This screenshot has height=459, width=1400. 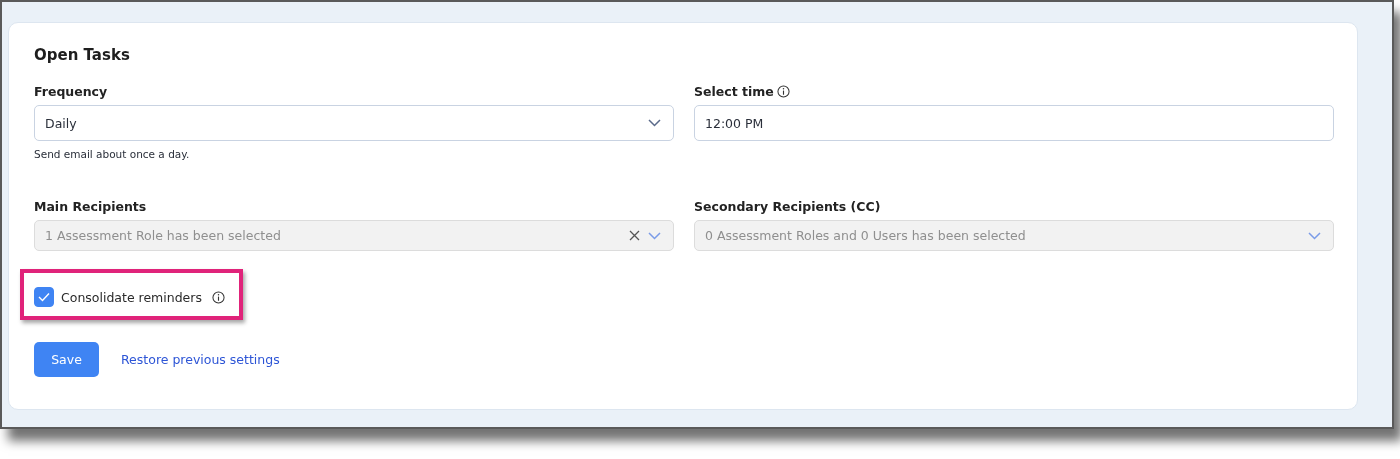 What do you see at coordinates (654, 123) in the screenshot?
I see `chevron-down-icon` at bounding box center [654, 123].